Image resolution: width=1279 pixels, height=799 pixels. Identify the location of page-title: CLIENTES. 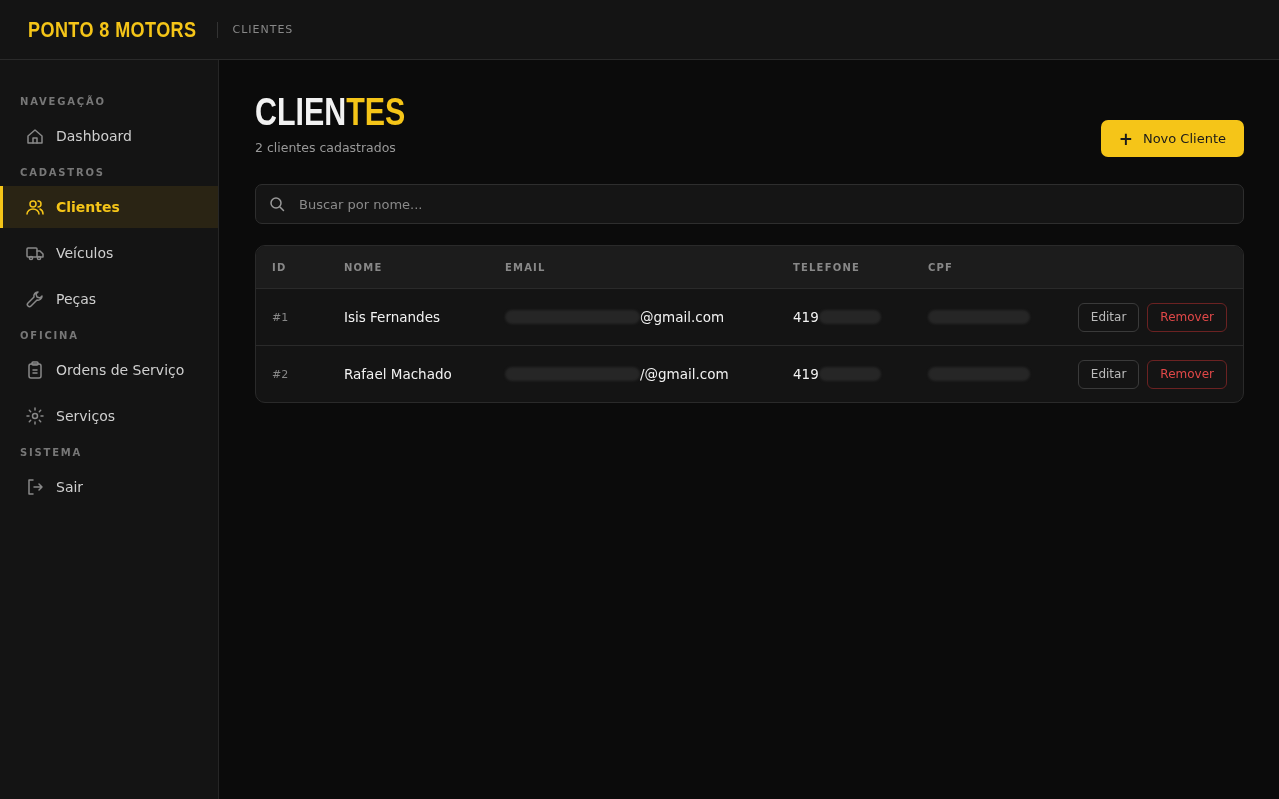
(330, 112).